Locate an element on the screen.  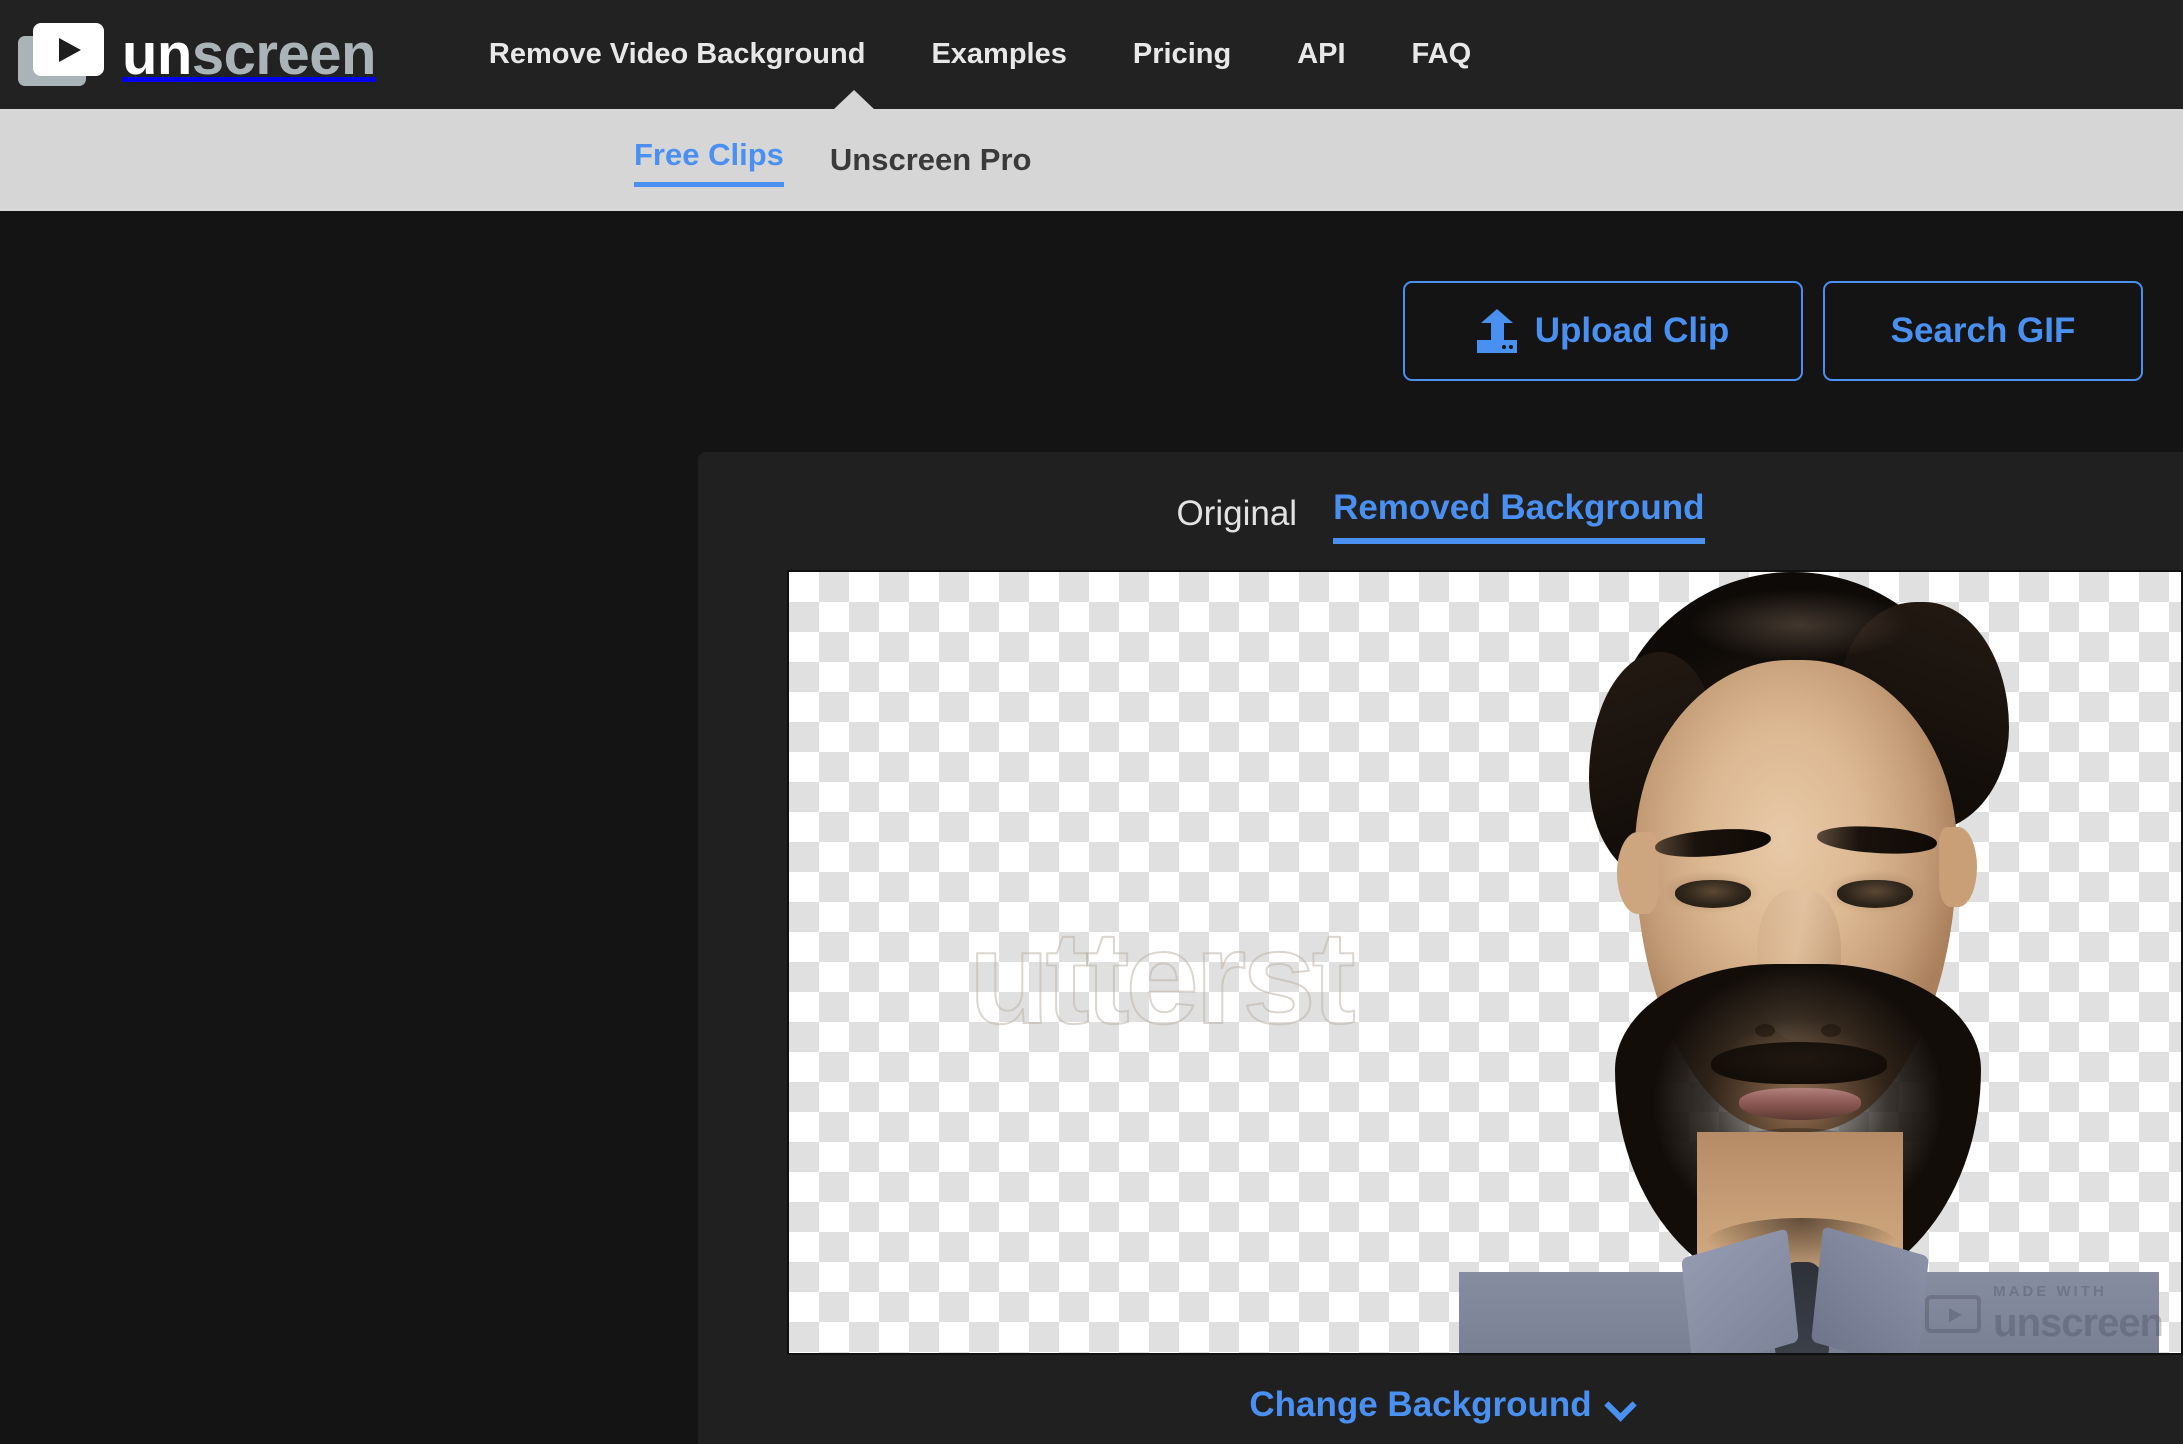
nav-item-api: API is located at coordinates (1321, 54).